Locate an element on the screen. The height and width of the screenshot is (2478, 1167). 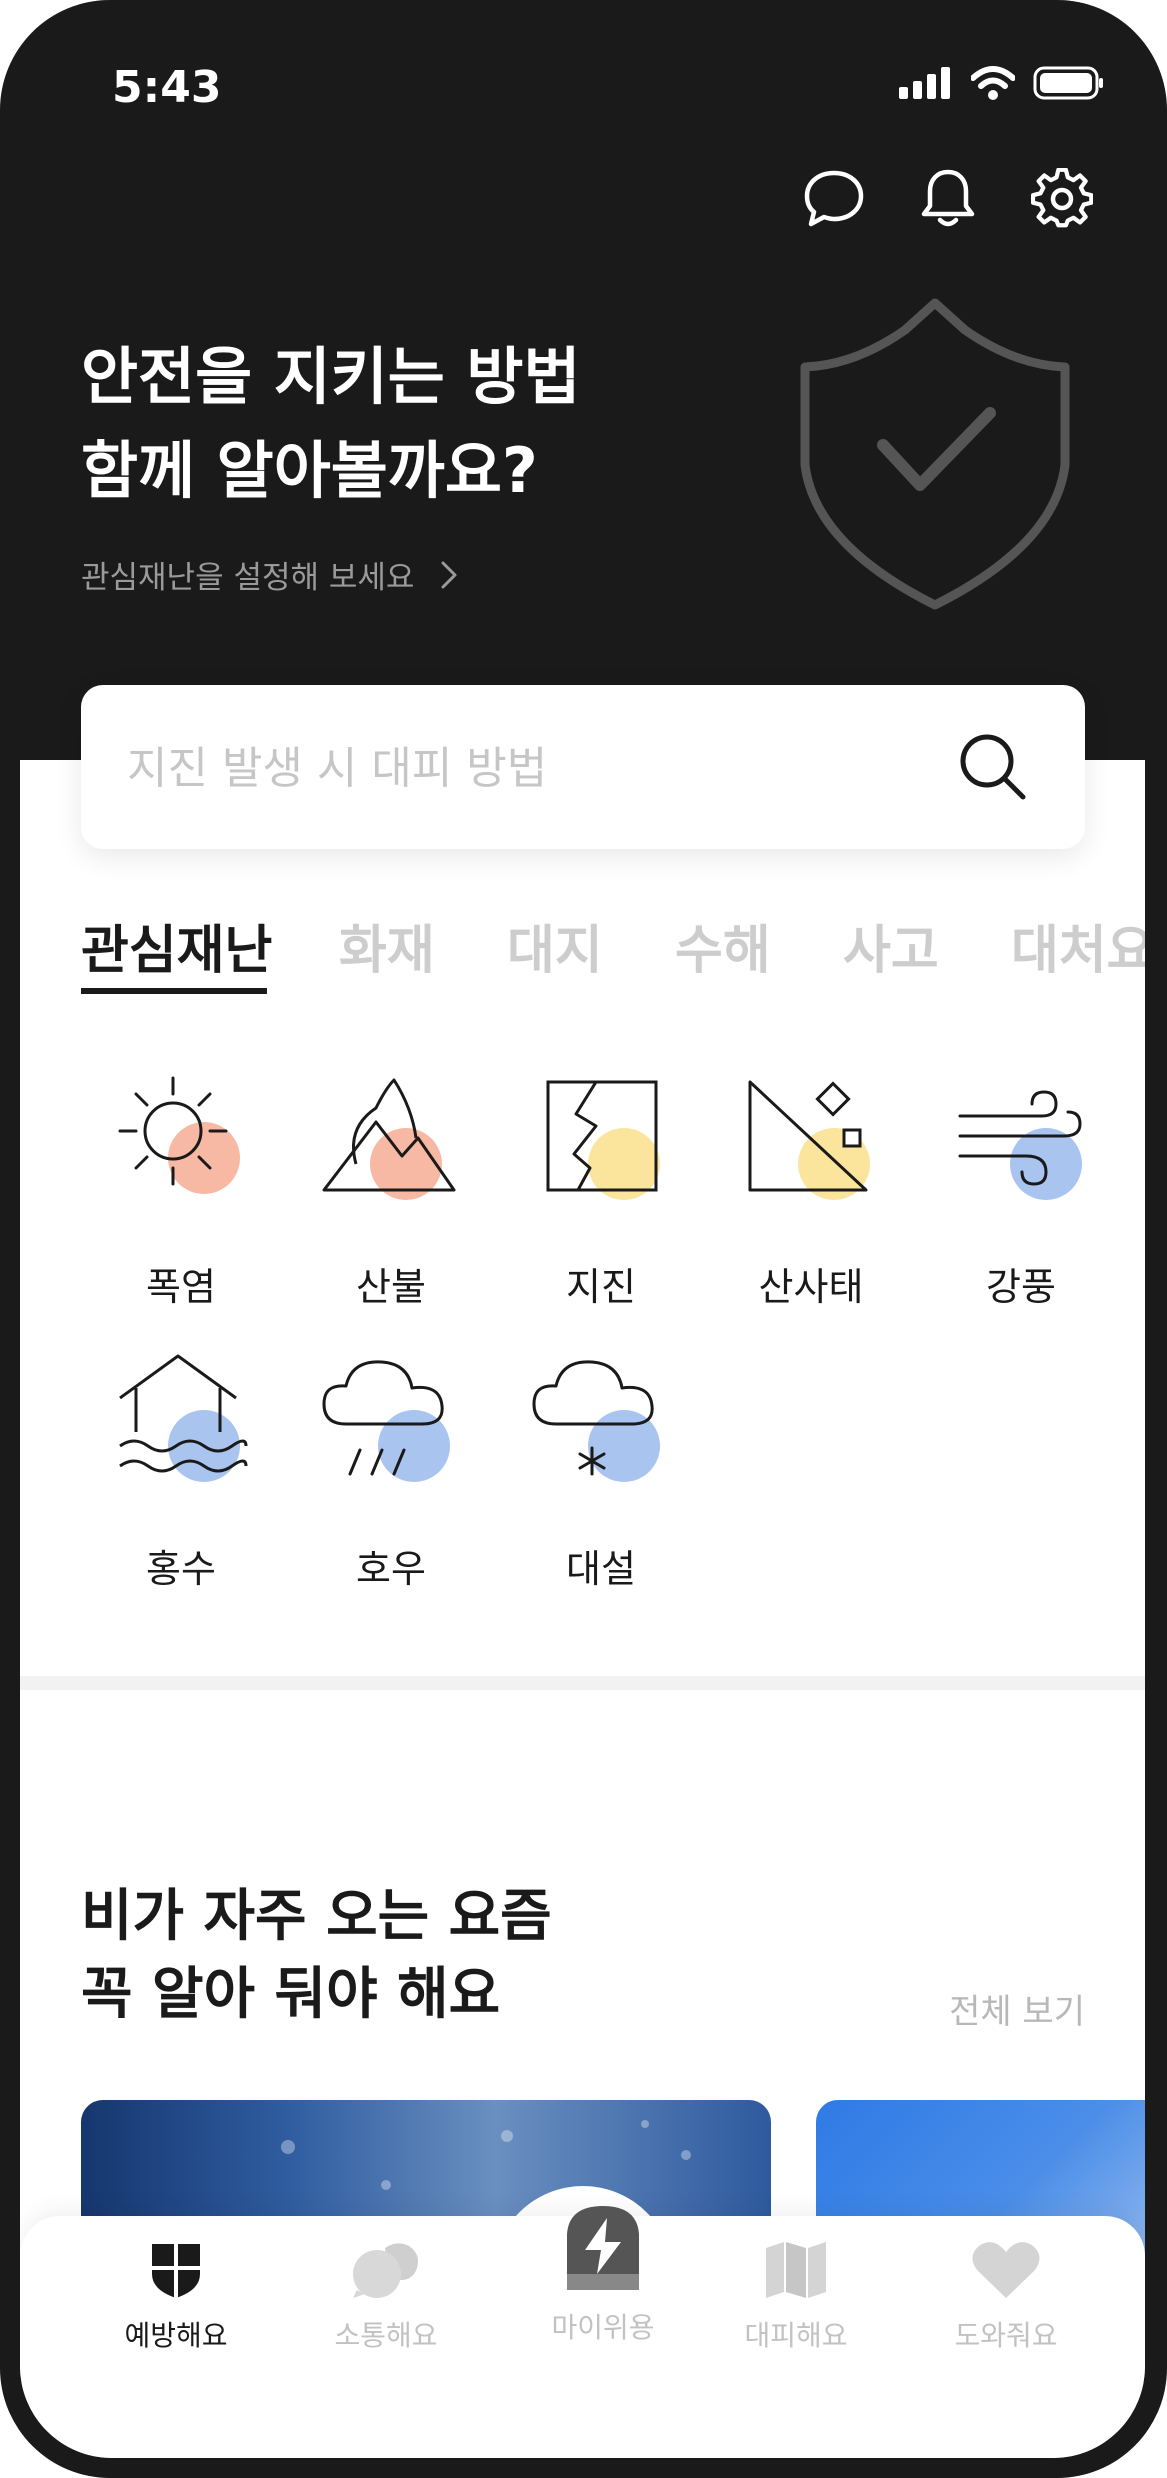
set-interest-link: 관심재난을 설정해 보세요 is located at coordinates (269, 574).